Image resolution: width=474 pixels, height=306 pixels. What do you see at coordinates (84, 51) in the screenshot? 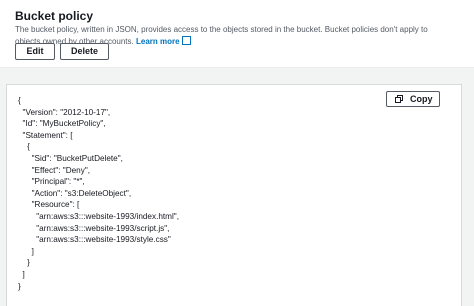
I see `delete-button: Delete` at bounding box center [84, 51].